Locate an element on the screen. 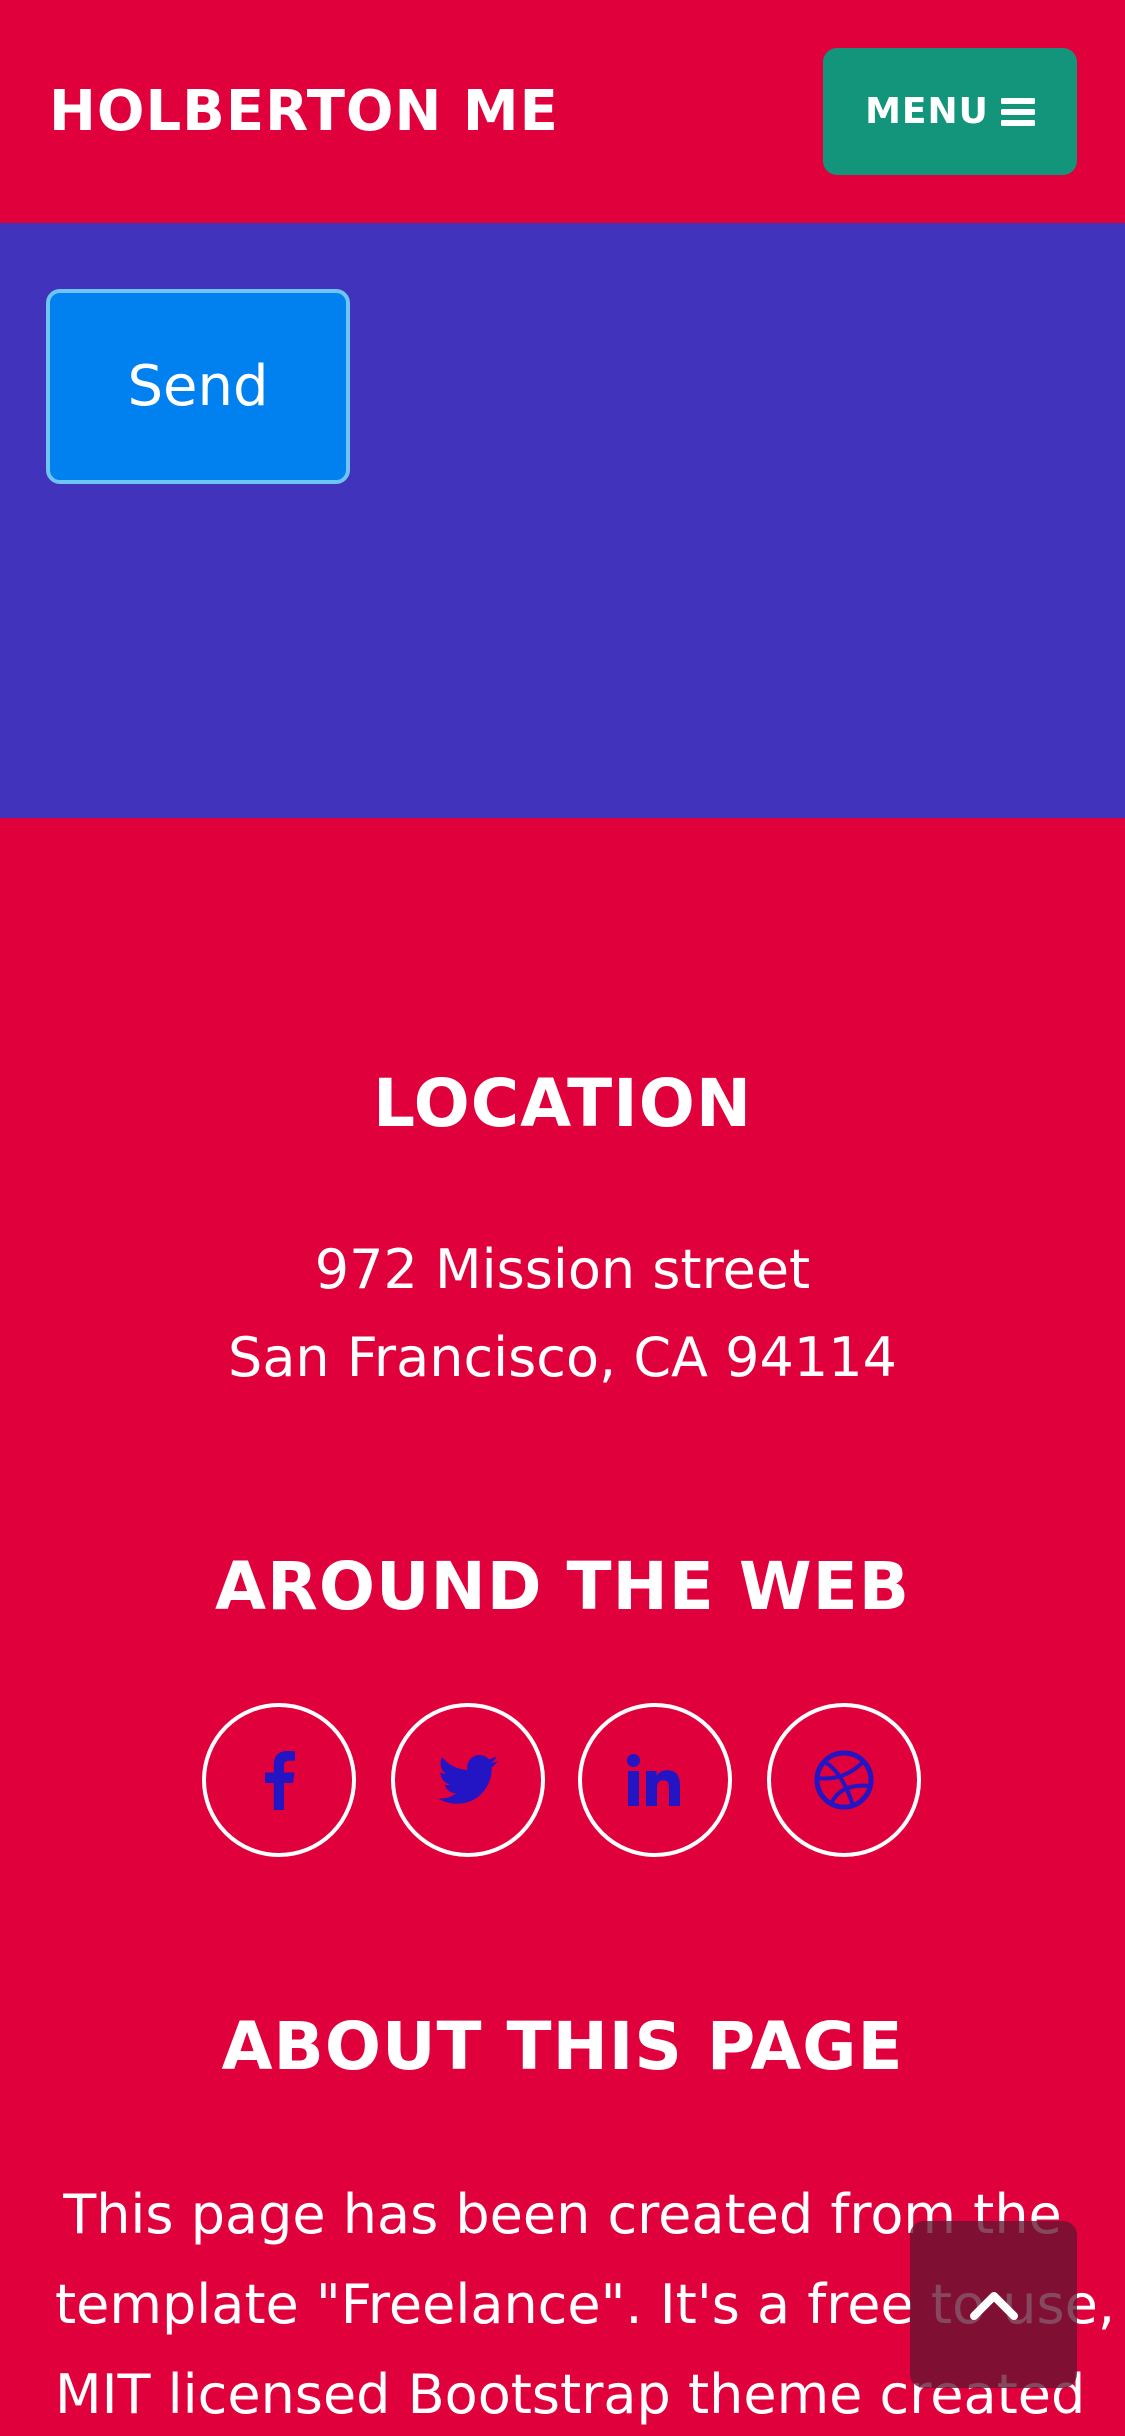  menu-label: MENU is located at coordinates (927, 111).